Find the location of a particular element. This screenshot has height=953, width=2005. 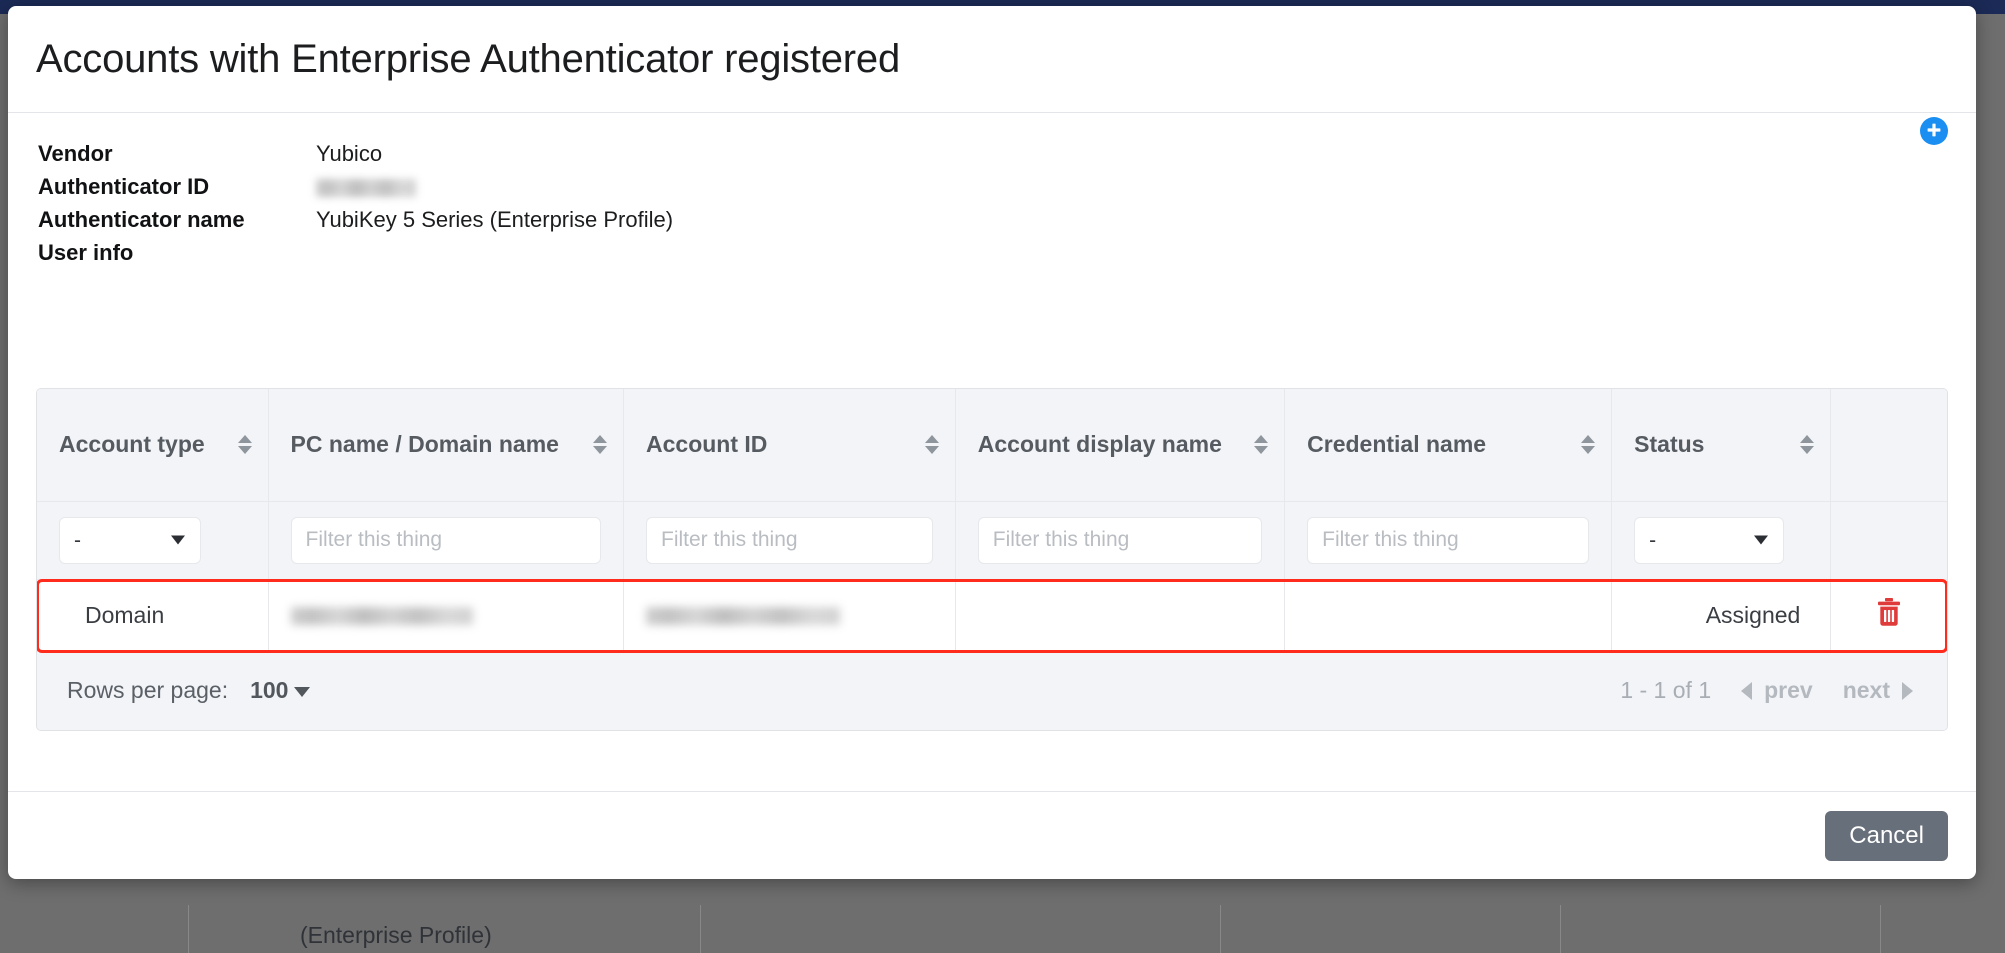

cell-account-id is located at coordinates (789, 615).